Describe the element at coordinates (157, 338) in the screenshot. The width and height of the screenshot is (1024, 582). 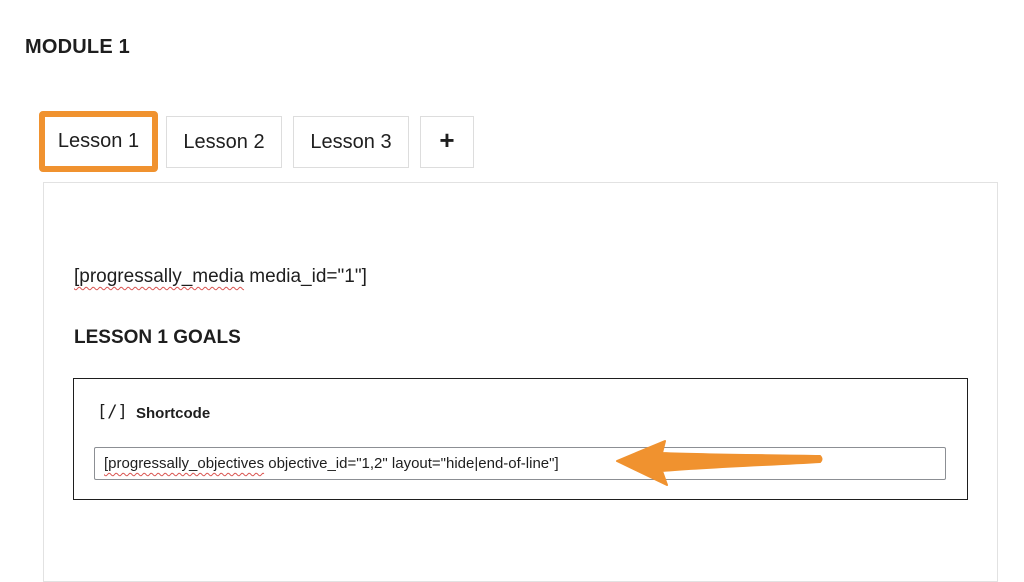
I see `lesson-goals-heading: LESSON 1 GOALS` at that location.